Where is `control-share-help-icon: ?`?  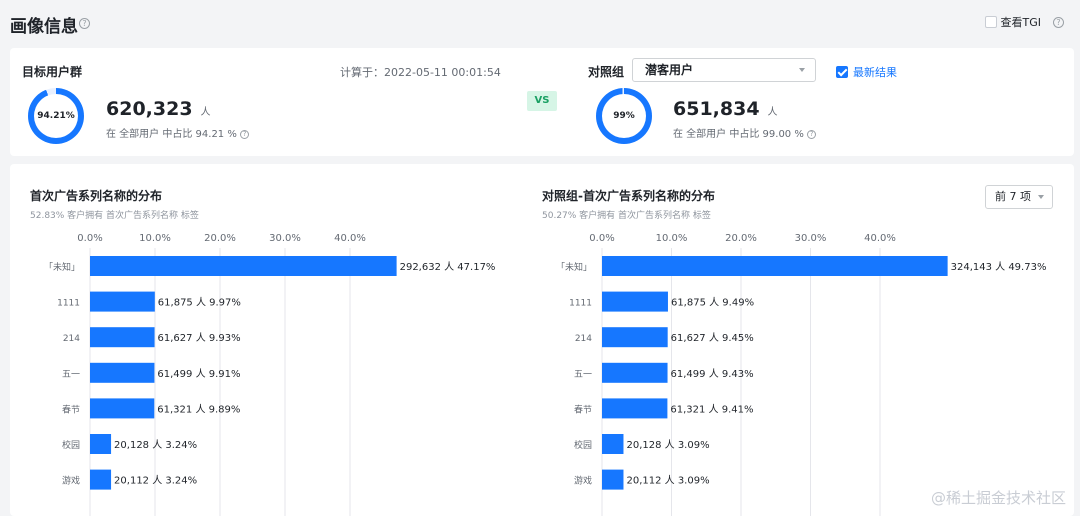 control-share-help-icon: ? is located at coordinates (812, 134).